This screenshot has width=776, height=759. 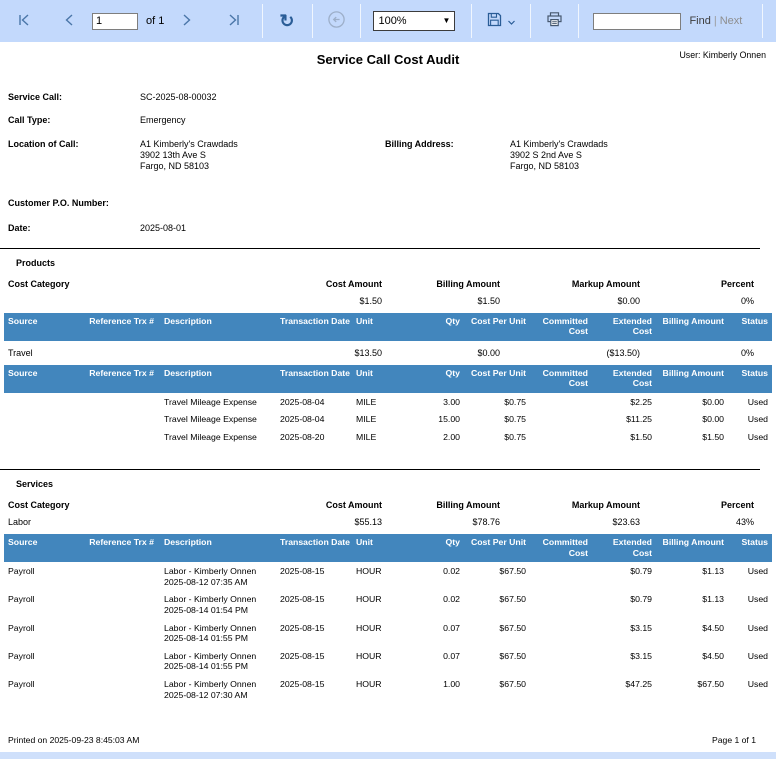 What do you see at coordinates (546, 154) in the screenshot?
I see `address-line: 3902 S 2nd Ave S` at bounding box center [546, 154].